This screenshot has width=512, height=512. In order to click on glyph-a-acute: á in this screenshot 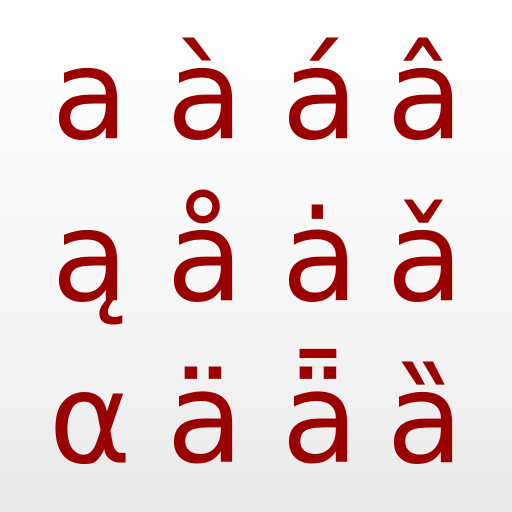, I will do `click(320, 94)`.